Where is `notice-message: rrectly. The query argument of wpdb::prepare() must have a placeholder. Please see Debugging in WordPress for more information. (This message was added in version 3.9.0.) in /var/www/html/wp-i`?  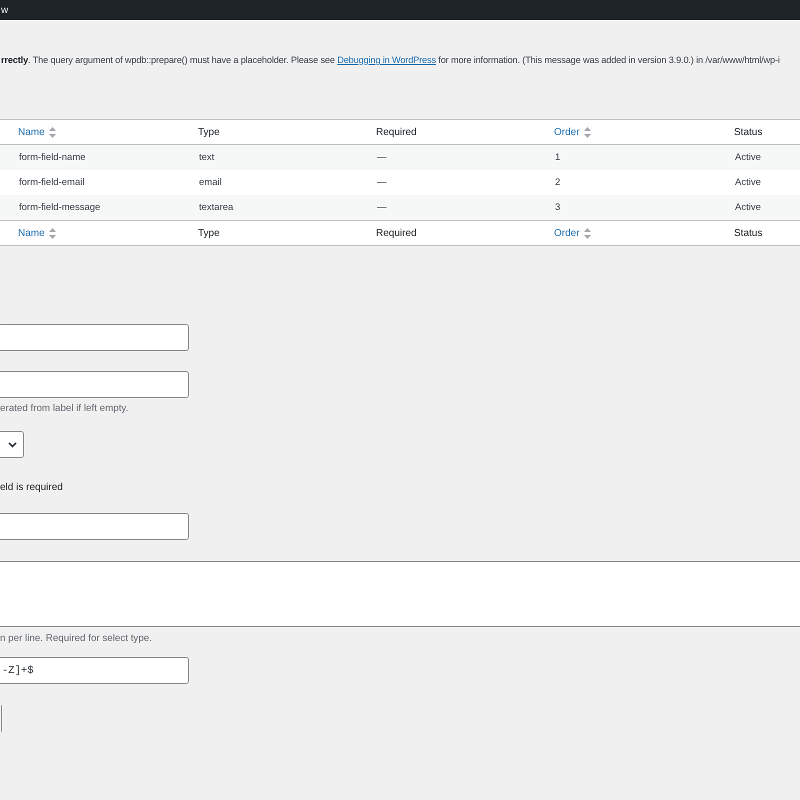 notice-message: rrectly. The query argument of wpdb::prepare() must have a placeholder. Please see Debugging in WordPress for more information. (This message was added in version 3.9.0.) in /var/www/html/wp-i is located at coordinates (390, 60).